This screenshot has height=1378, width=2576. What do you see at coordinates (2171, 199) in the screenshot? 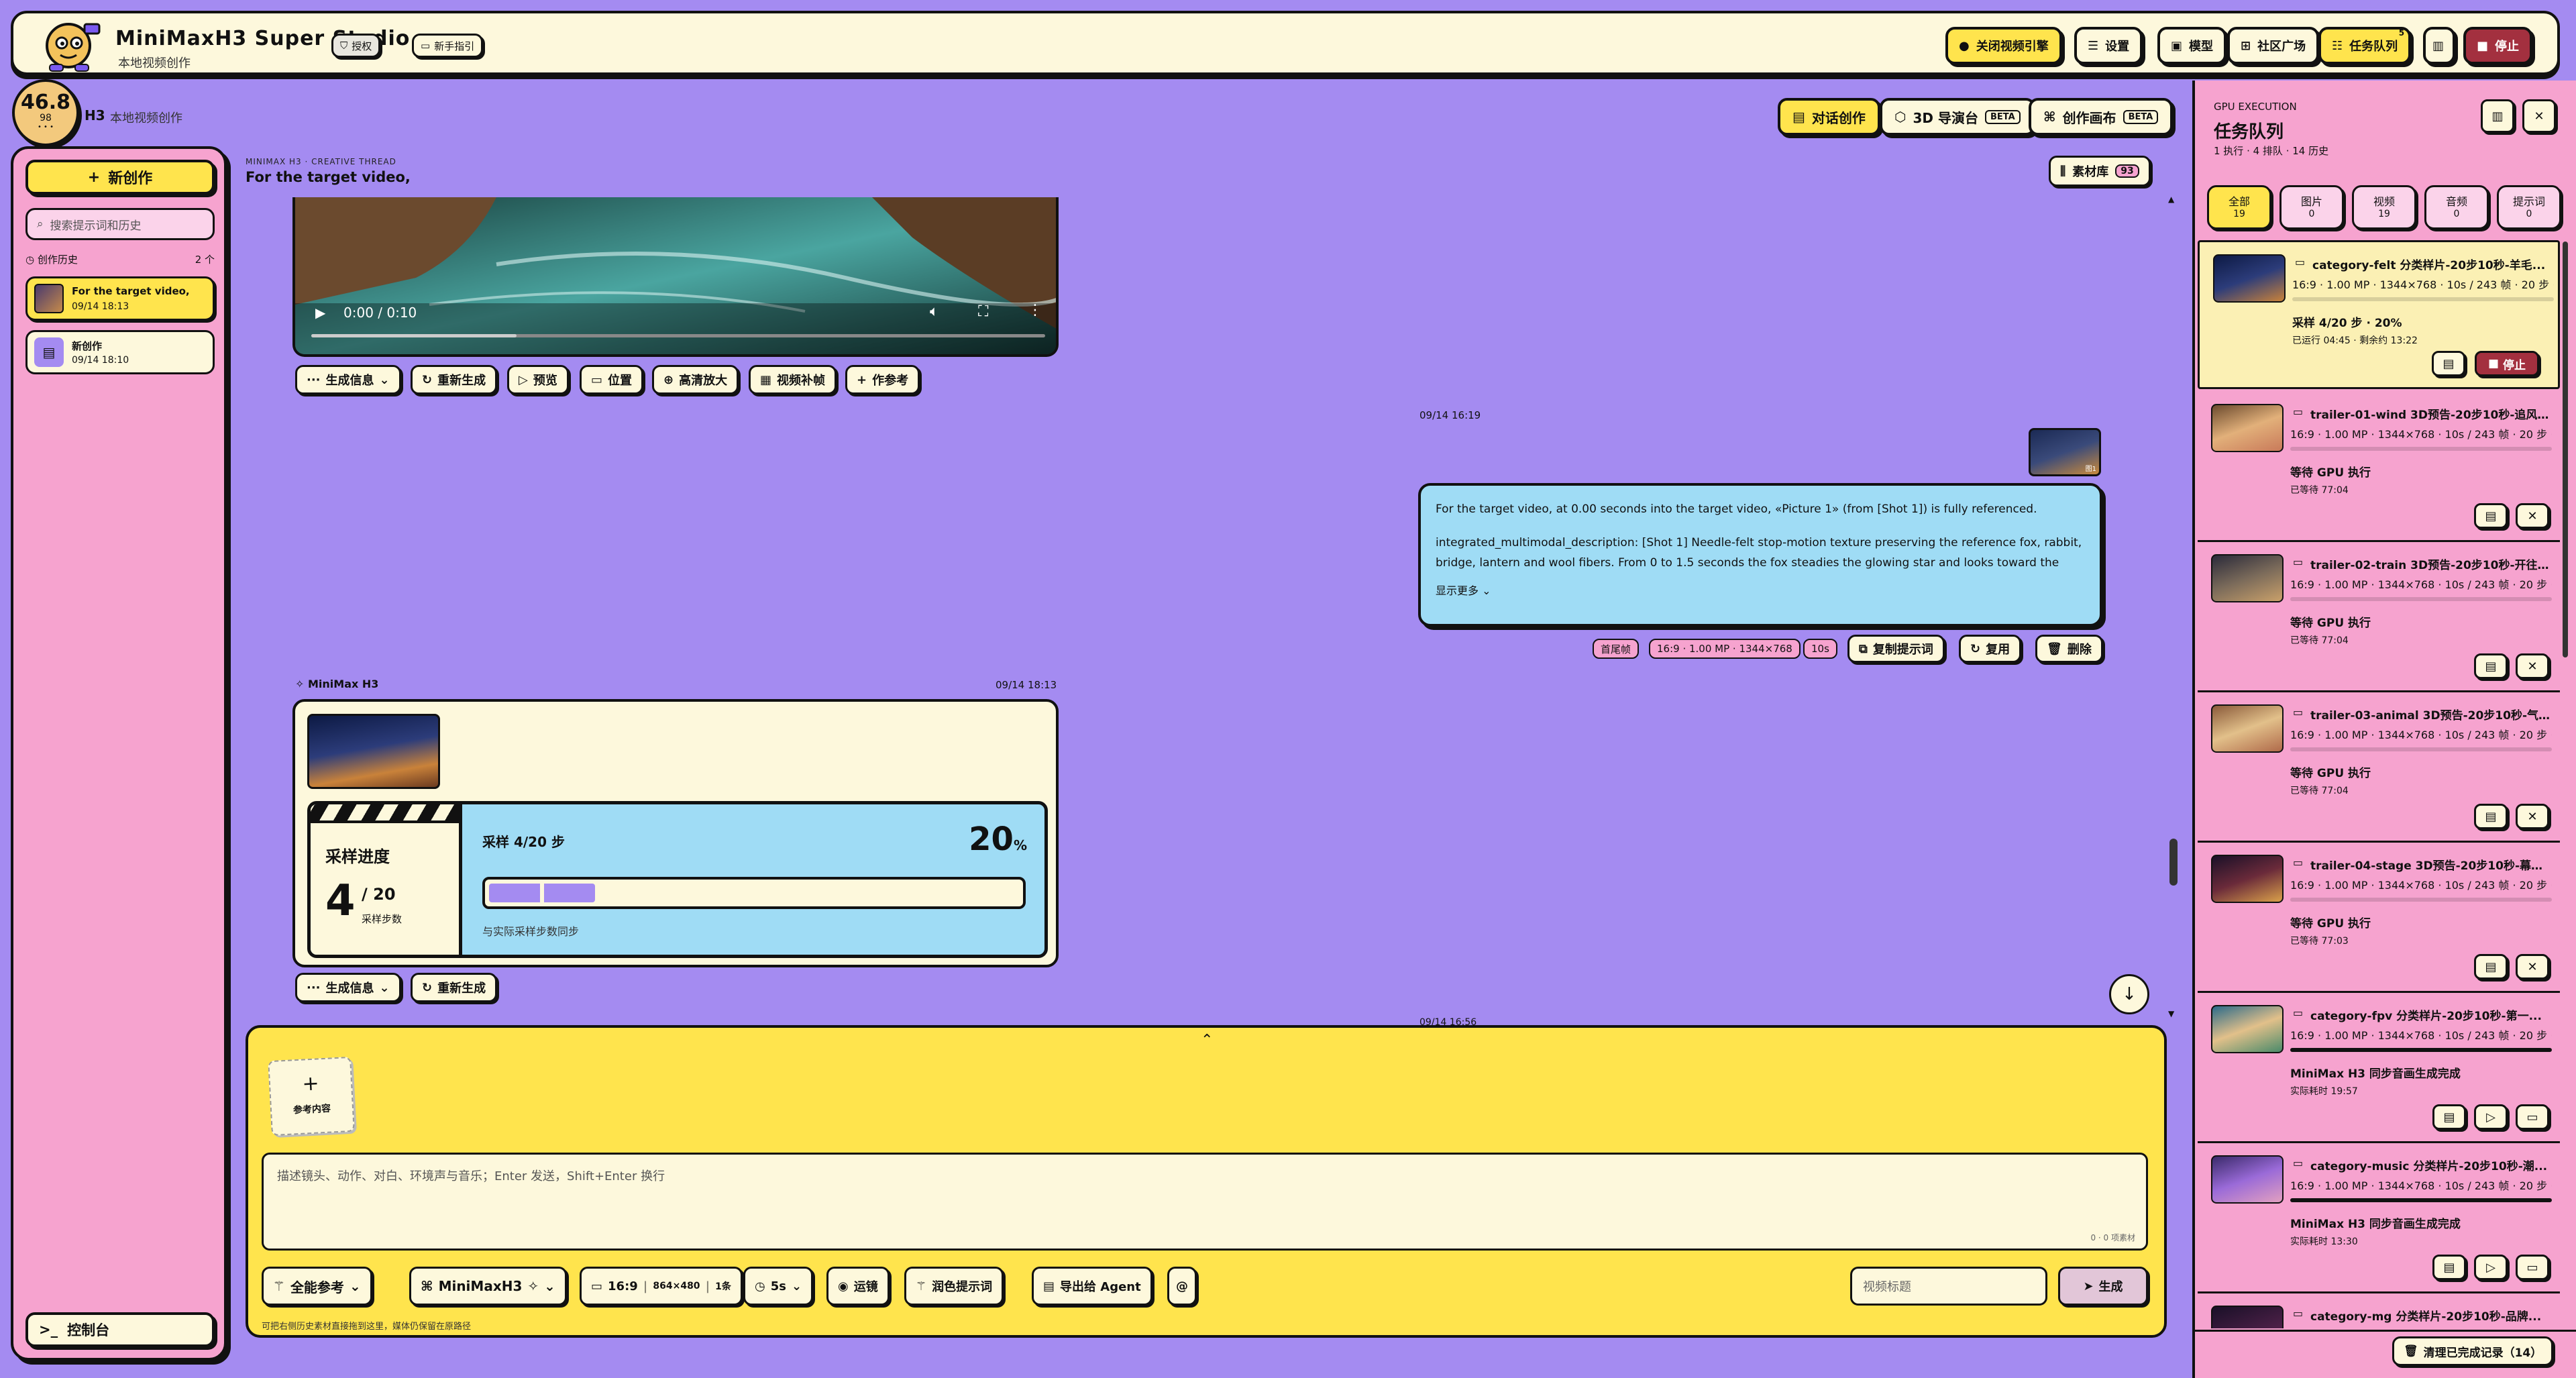
I see `scroll-up-arrow: ▲` at bounding box center [2171, 199].